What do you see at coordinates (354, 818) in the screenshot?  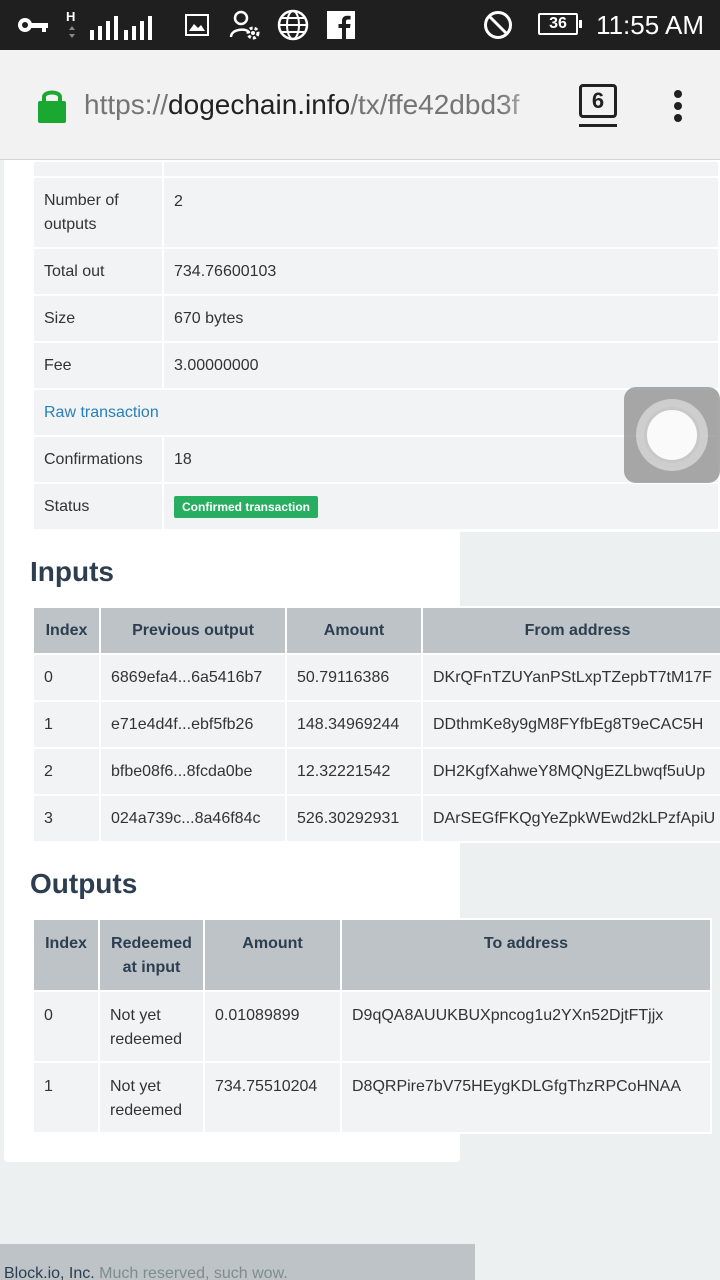 I see `input-amount: 526.30292931` at bounding box center [354, 818].